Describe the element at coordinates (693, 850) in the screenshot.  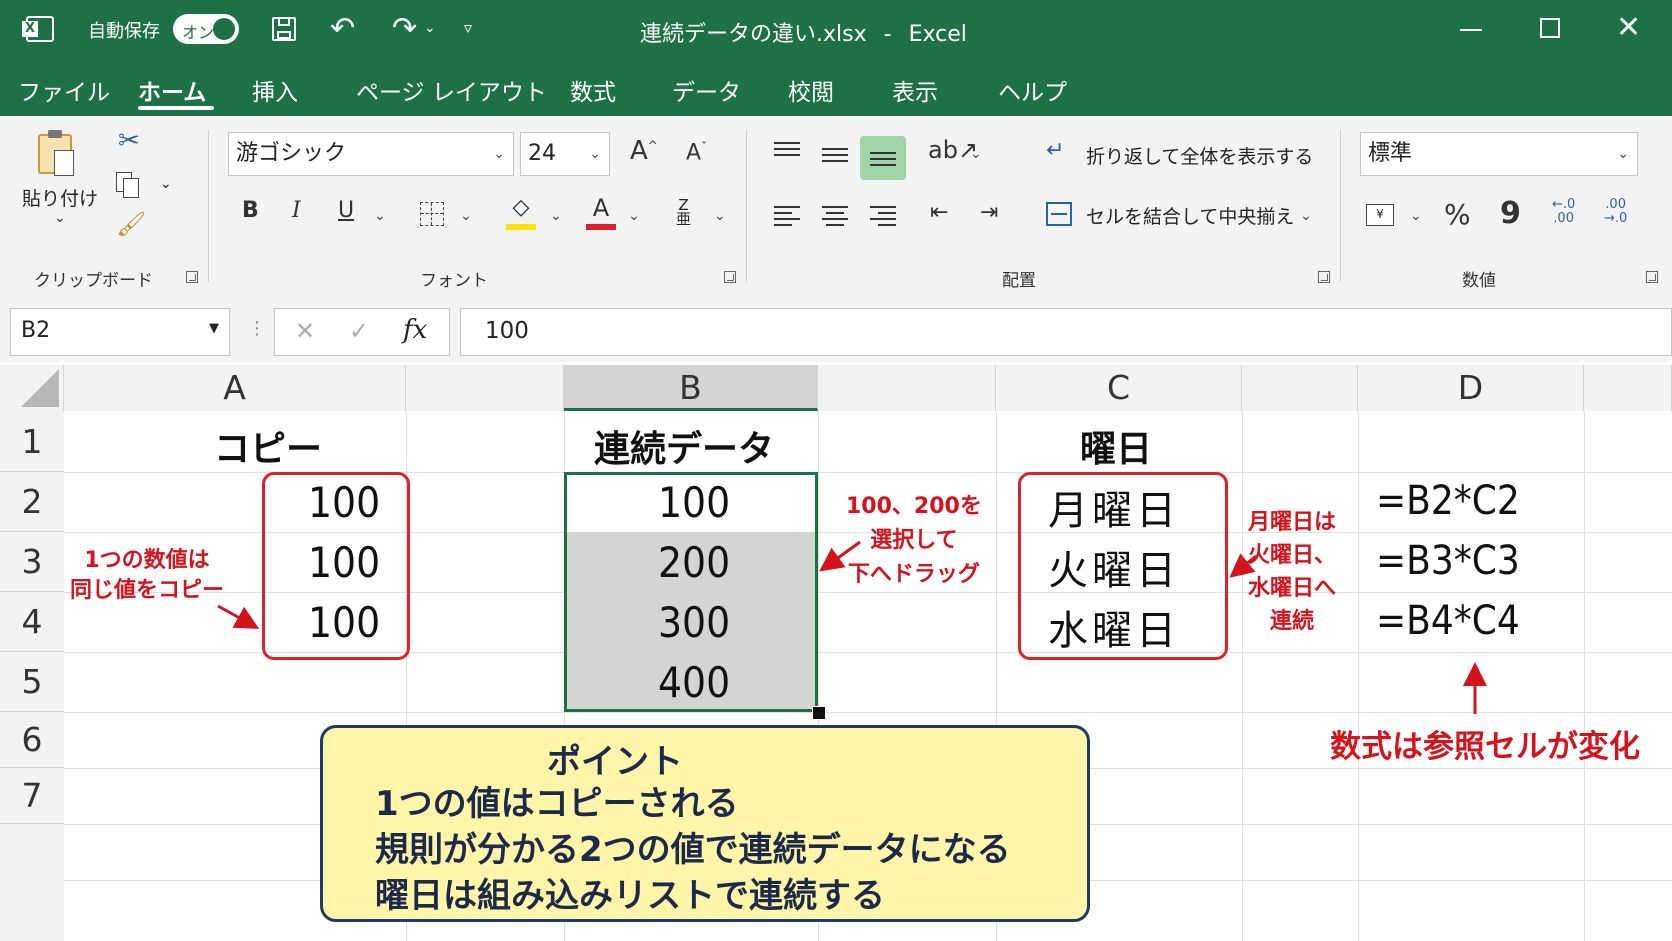
I see `point-line: 規則が分かる2つの値で連続データになる` at that location.